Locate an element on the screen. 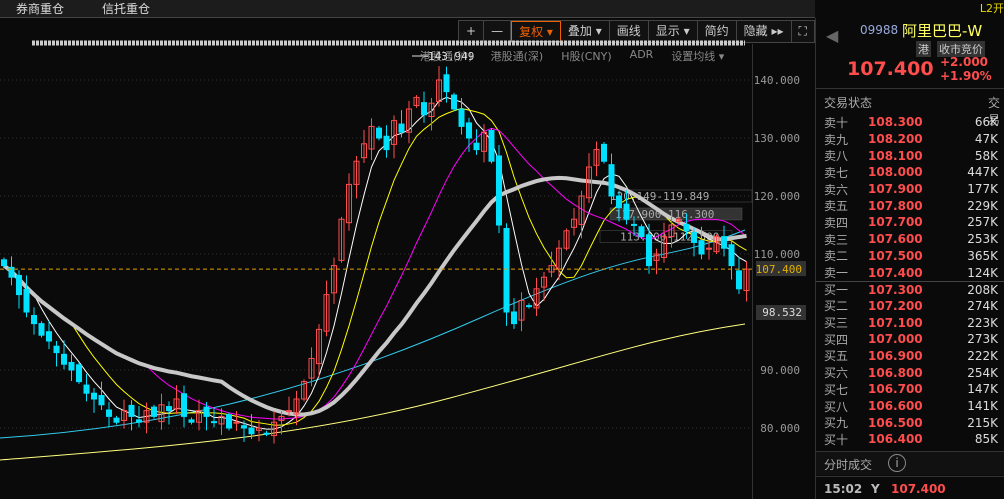 The width and height of the screenshot is (1004, 499). trade-flag: Y is located at coordinates (875, 489).